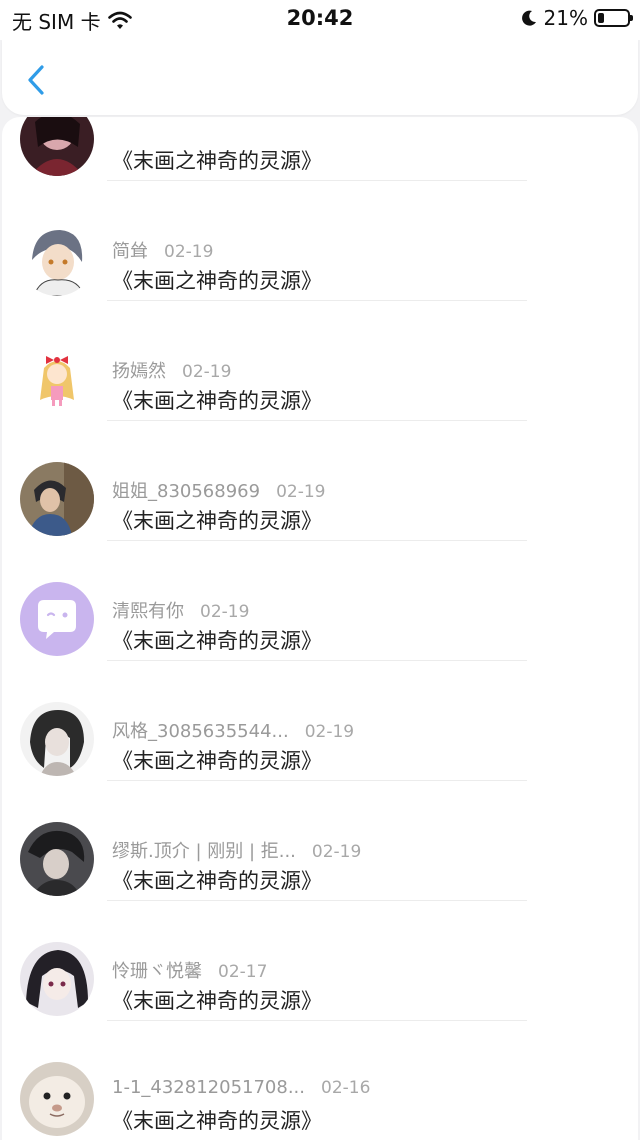 This screenshot has width=640, height=1140. What do you see at coordinates (37, 80) in the screenshot?
I see `chevron-left-icon` at bounding box center [37, 80].